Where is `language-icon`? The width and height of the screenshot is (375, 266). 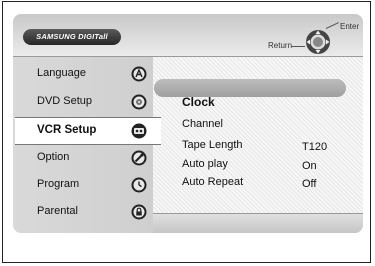
language-icon is located at coordinates (139, 74).